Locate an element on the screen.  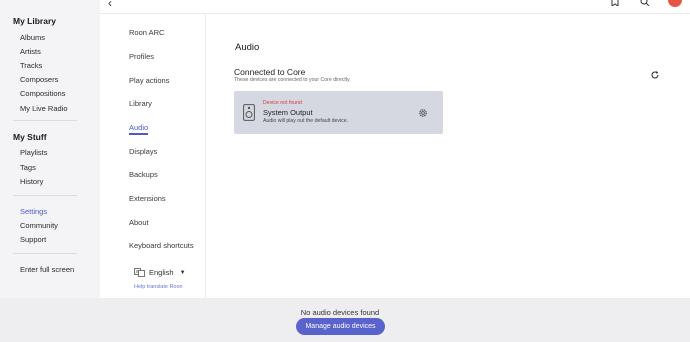
stuff-heading: My Stuff is located at coordinates (30, 137).